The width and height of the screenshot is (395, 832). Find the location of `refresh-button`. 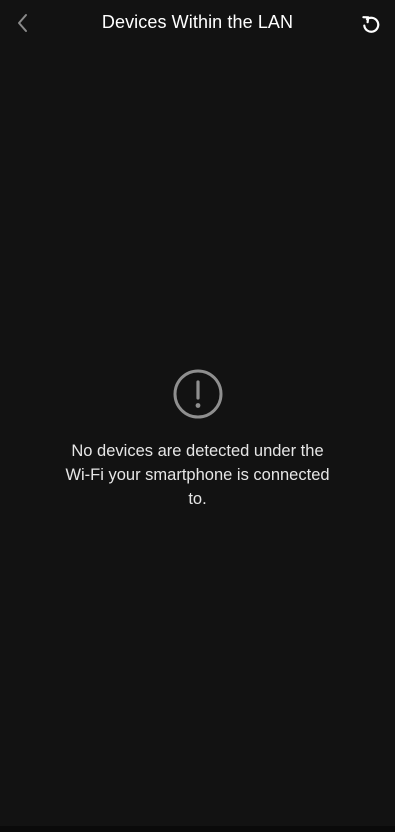

refresh-button is located at coordinates (371, 24).